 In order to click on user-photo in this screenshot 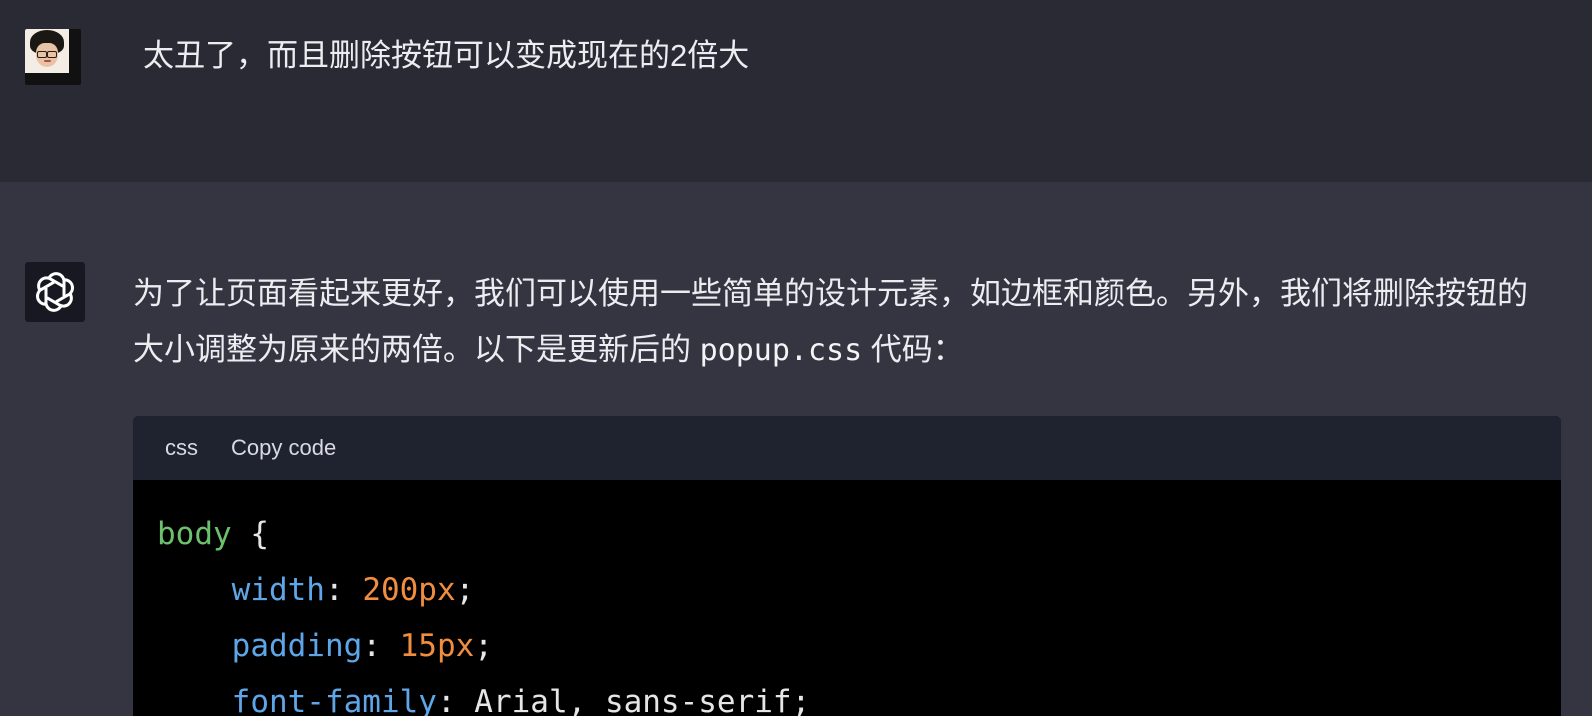, I will do `click(47, 51)`.